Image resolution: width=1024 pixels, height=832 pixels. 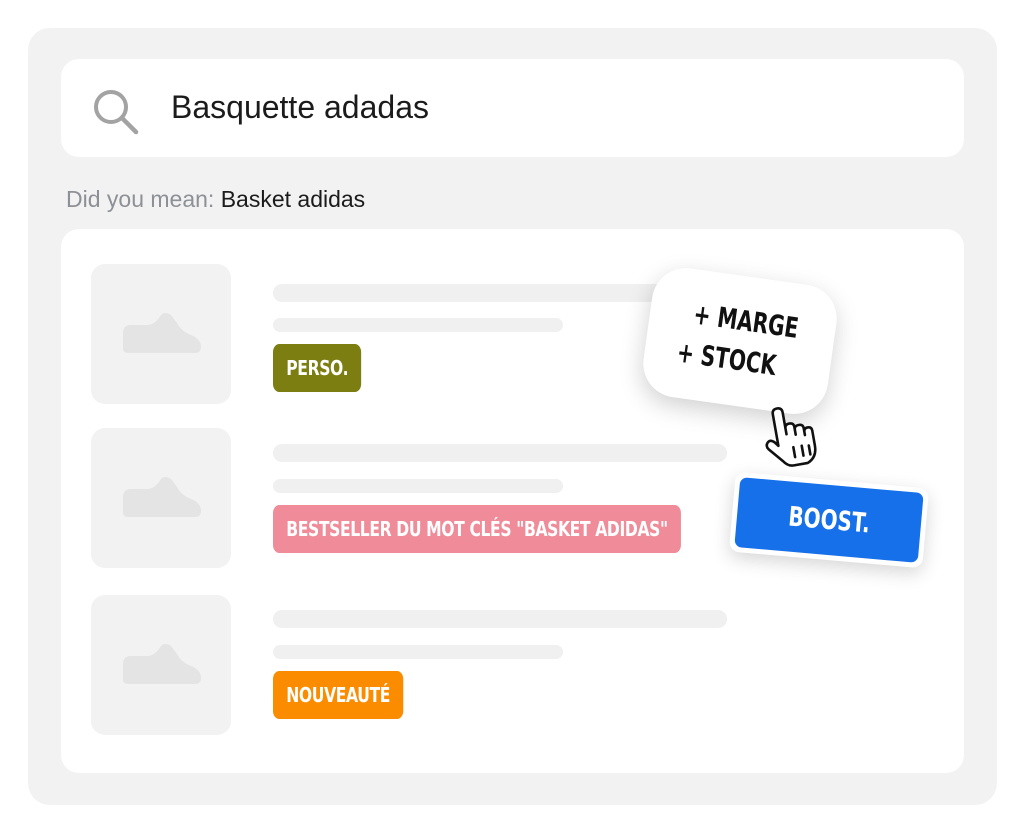 I want to click on boost-callout: + MARGE + STOCK, so click(x=740, y=341).